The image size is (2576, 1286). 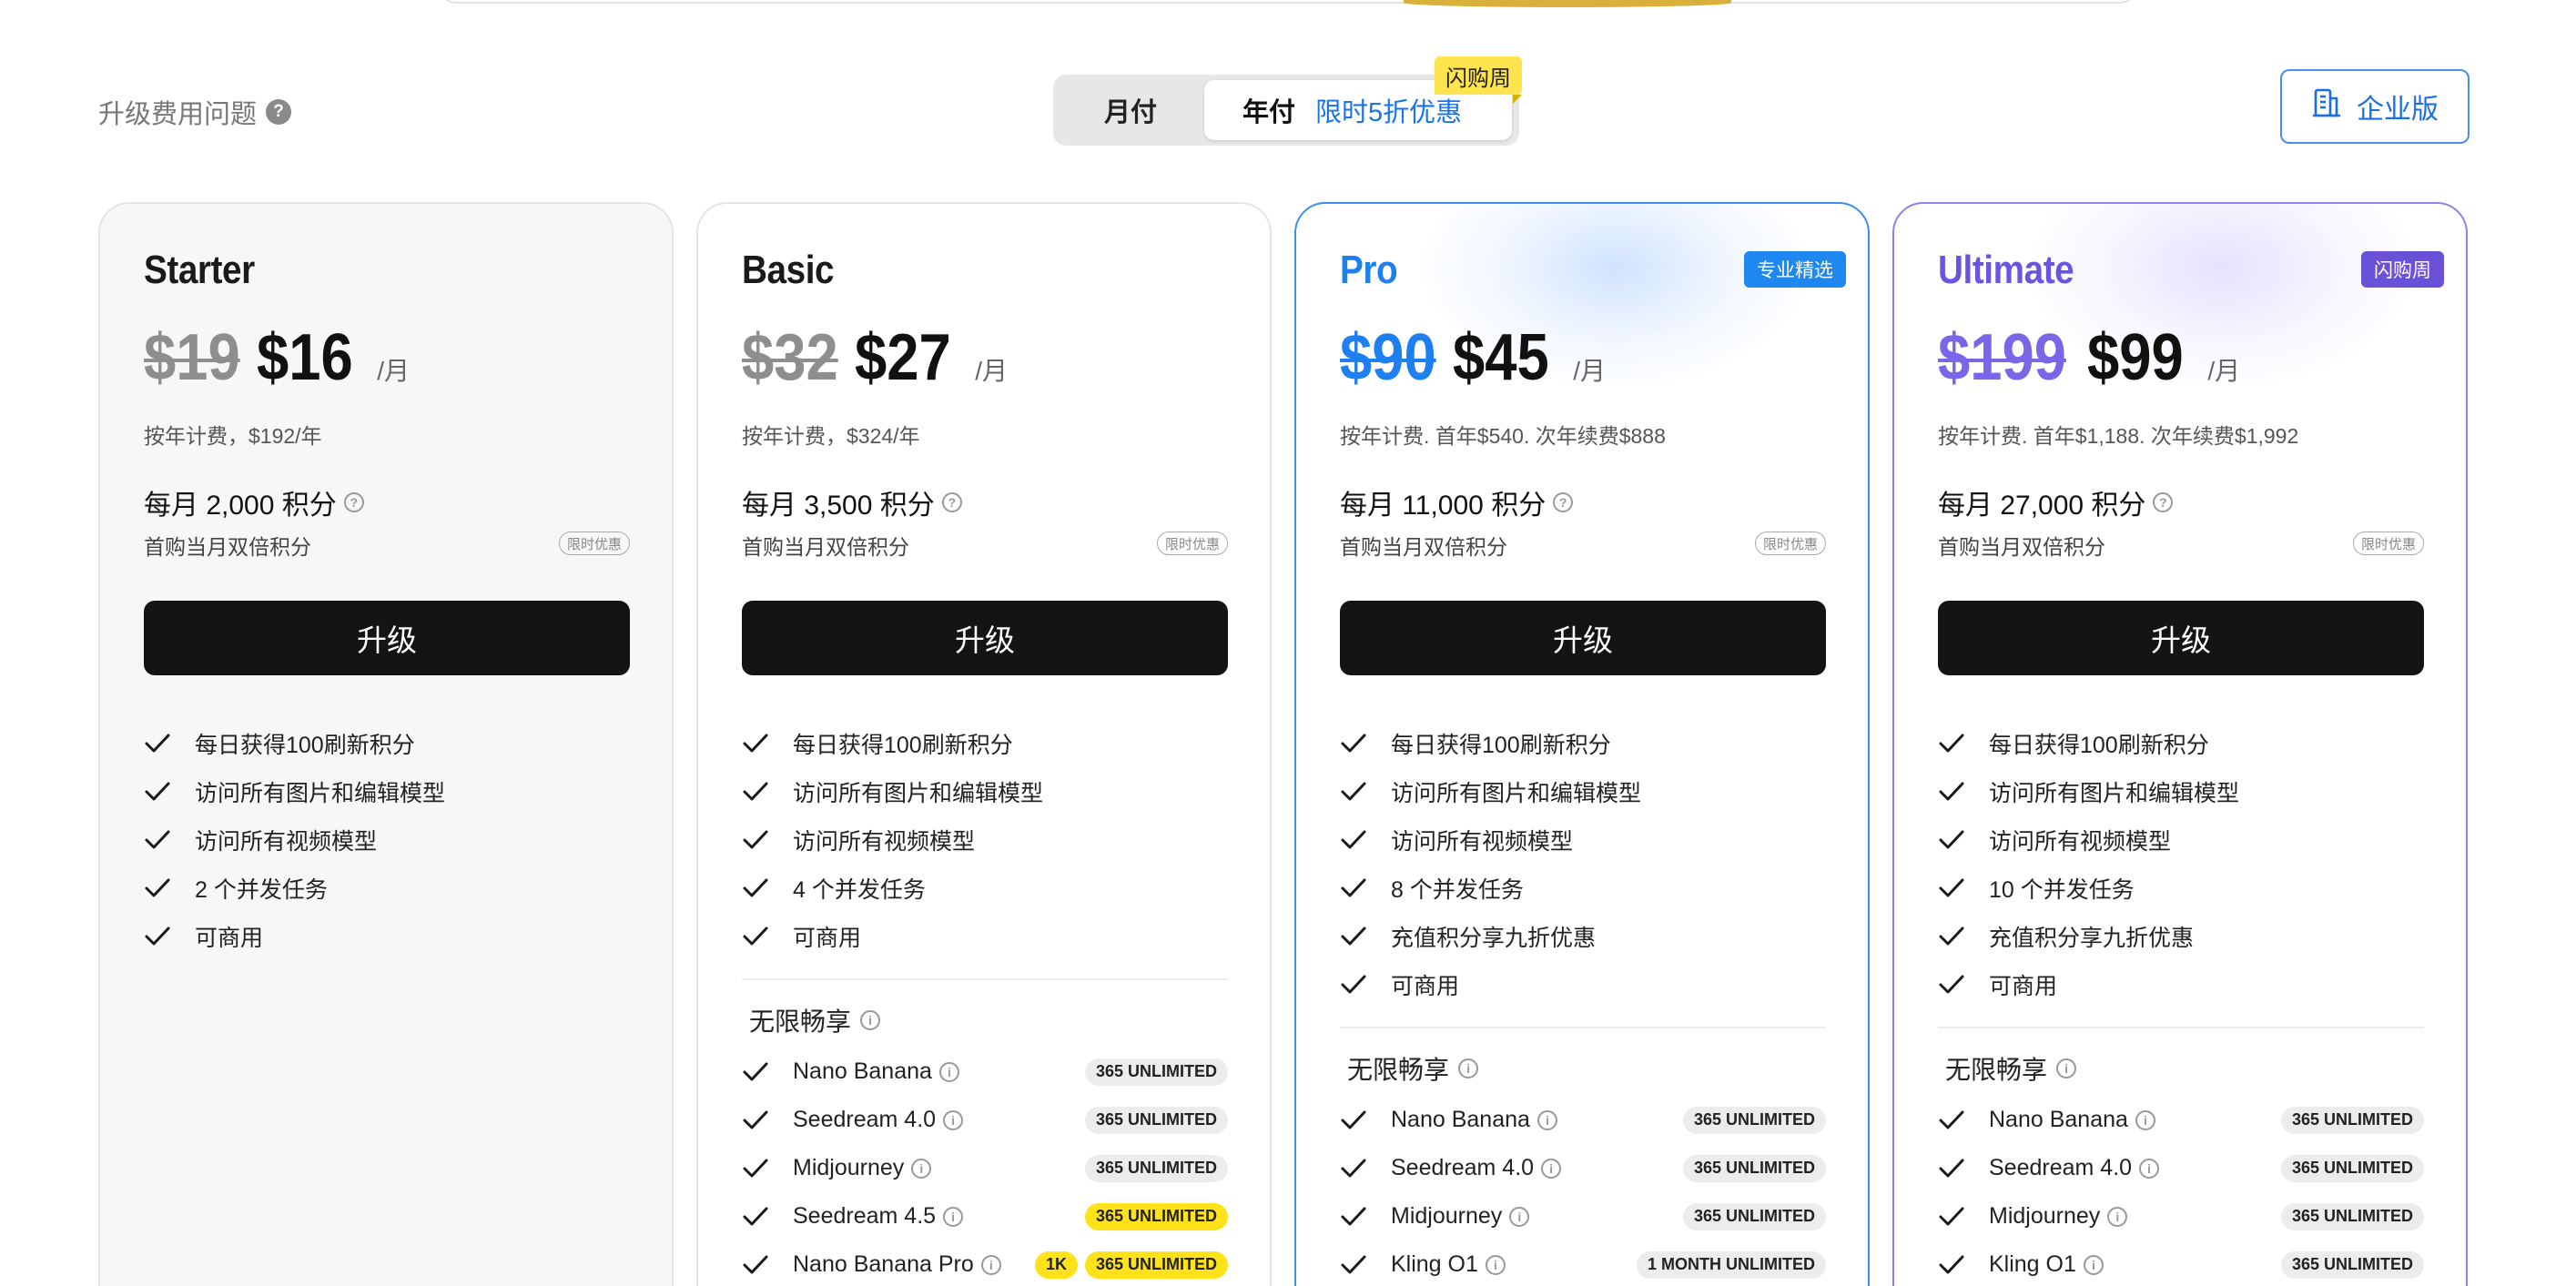 What do you see at coordinates (1443, 506) in the screenshot?
I see `credits-label: 每月 11,000 积分` at bounding box center [1443, 506].